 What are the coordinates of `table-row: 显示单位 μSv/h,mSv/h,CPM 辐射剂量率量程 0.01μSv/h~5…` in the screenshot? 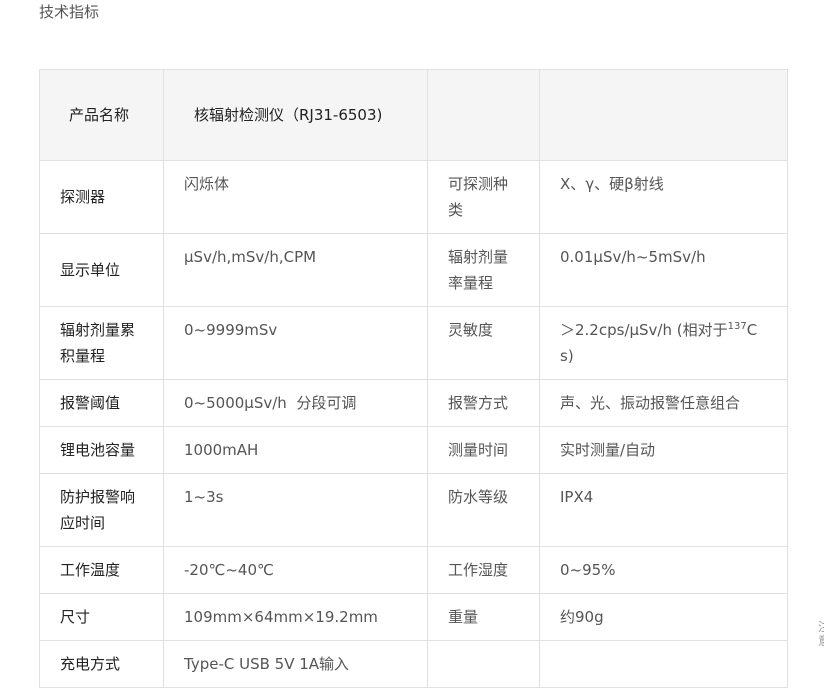 It's located at (413, 270).